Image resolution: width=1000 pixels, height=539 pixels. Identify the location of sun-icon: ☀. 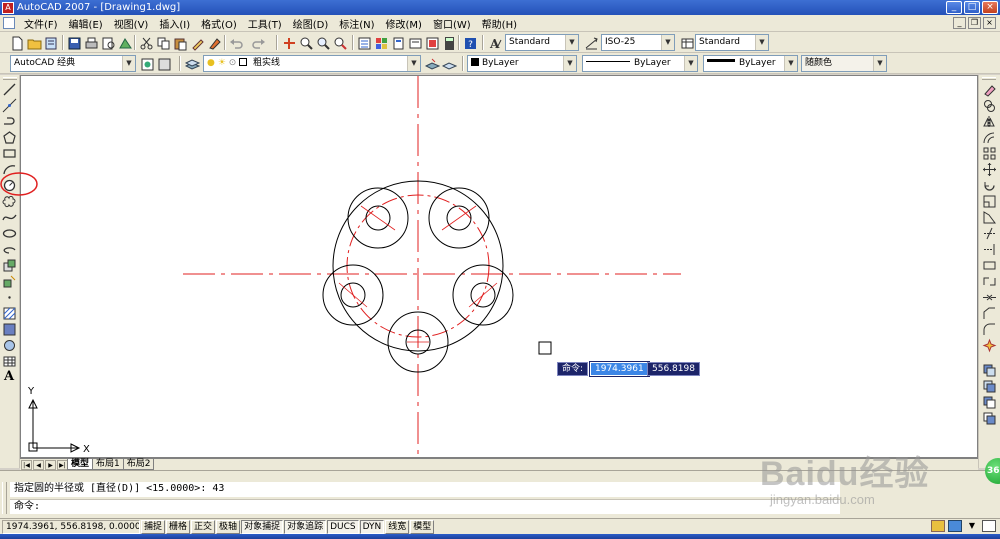
(222, 63).